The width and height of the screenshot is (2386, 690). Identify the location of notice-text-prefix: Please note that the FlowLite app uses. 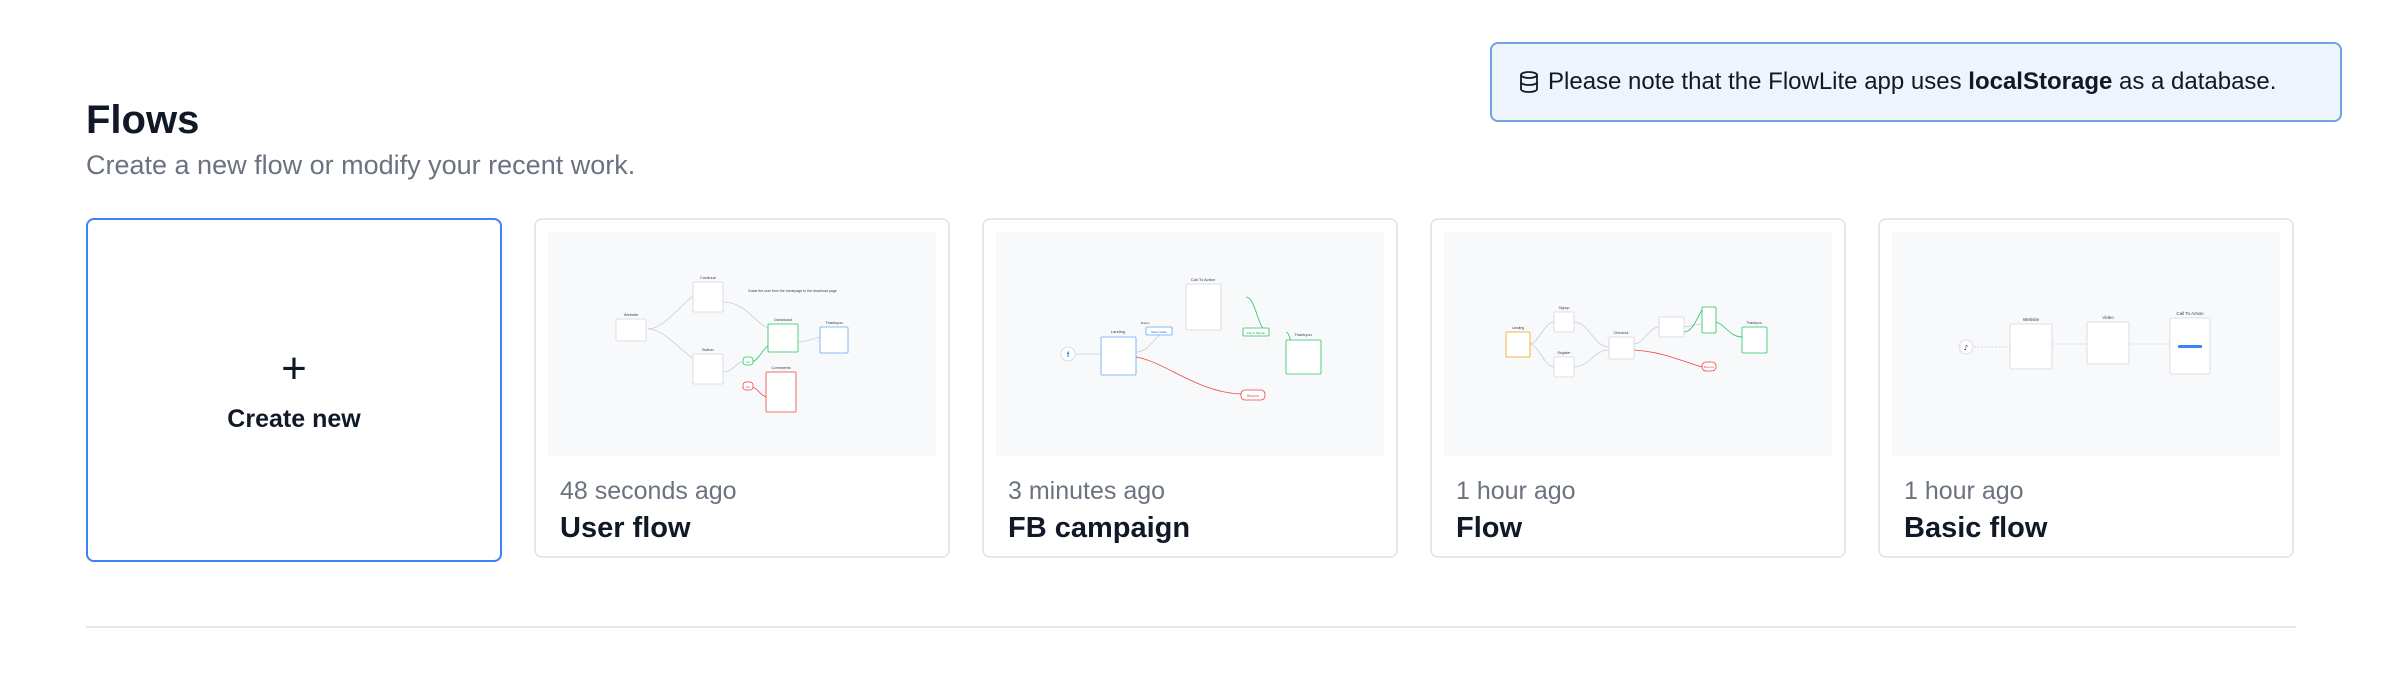
(1758, 81).